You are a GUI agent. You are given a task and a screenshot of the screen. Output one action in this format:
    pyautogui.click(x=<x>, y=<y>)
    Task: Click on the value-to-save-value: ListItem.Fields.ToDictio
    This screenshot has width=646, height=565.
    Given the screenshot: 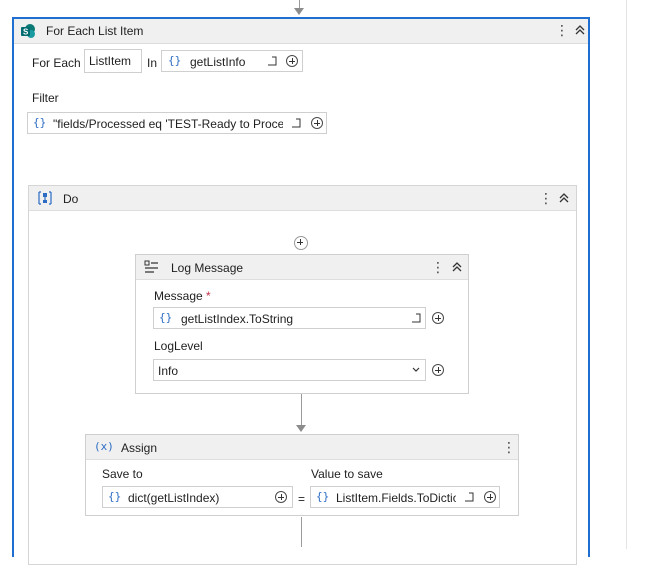 What is the action you would take?
    pyautogui.click(x=396, y=498)
    